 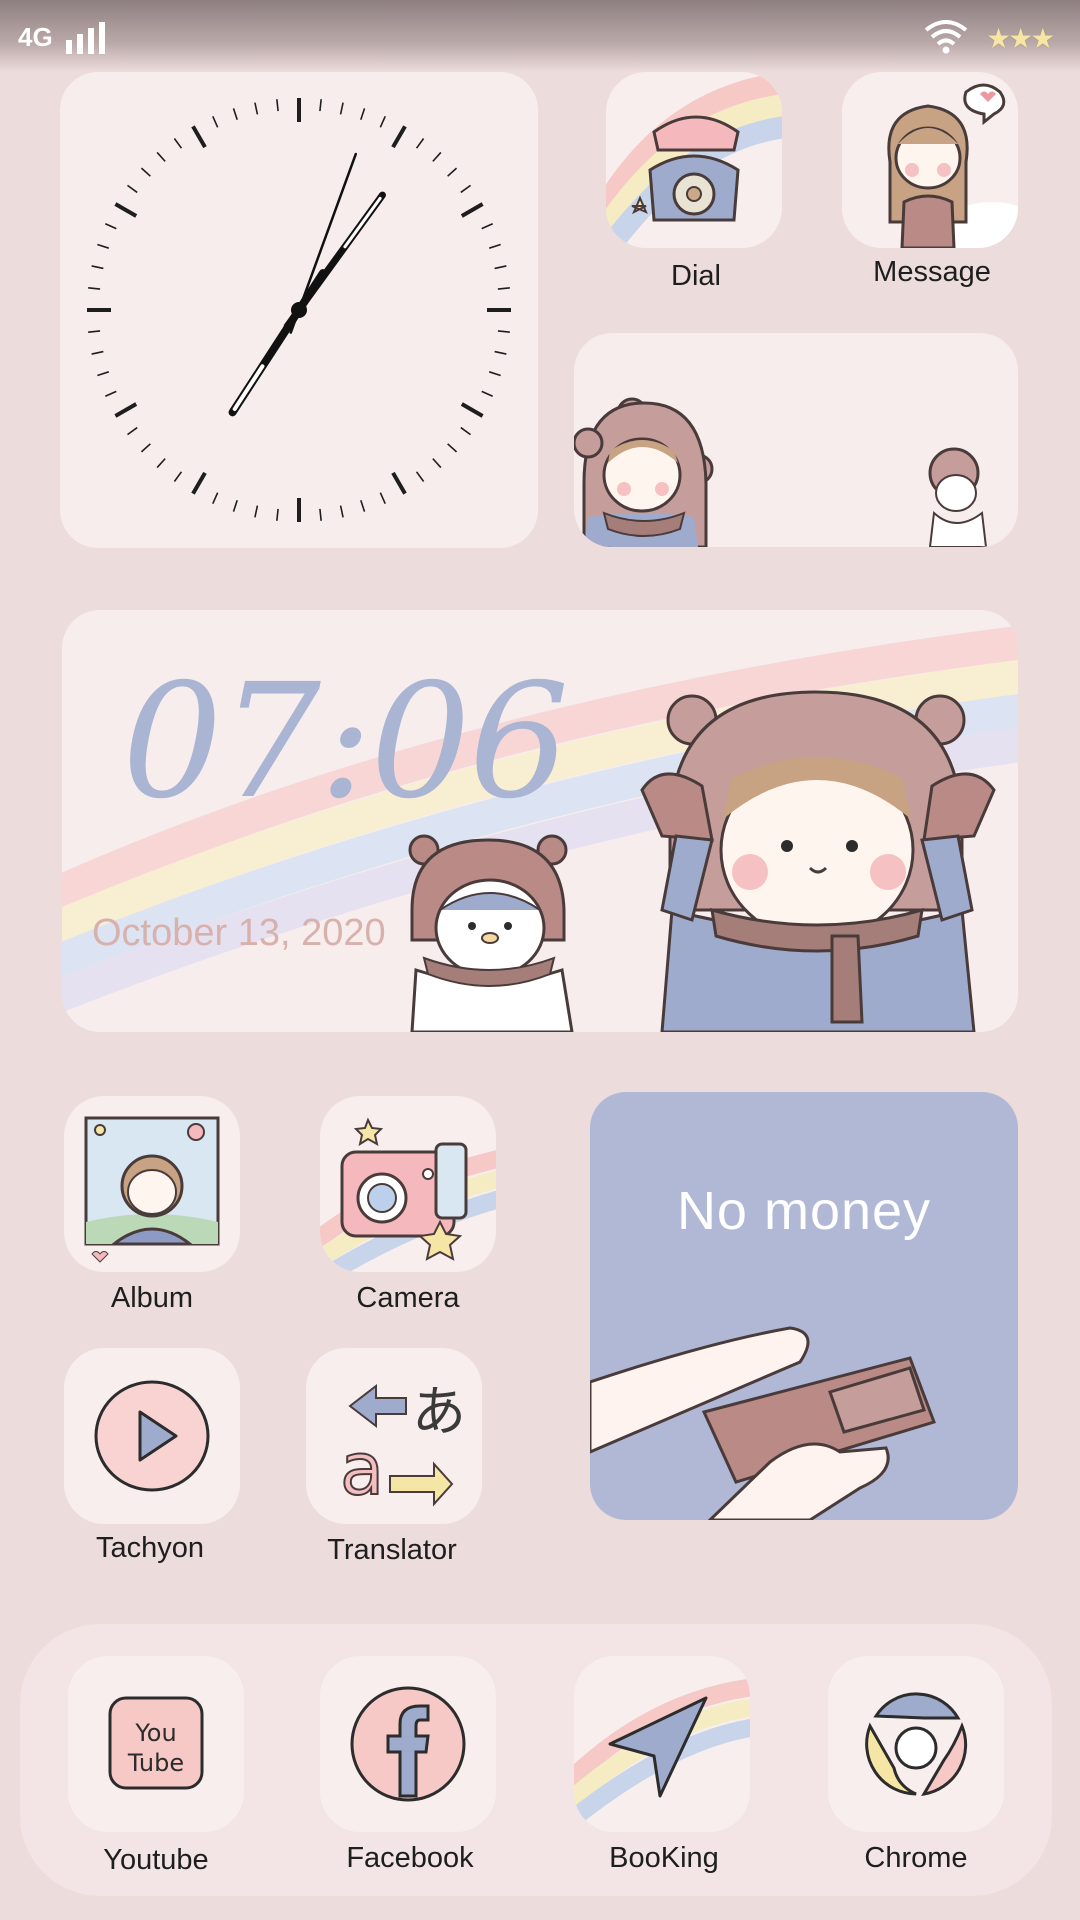 What do you see at coordinates (662, 1754) in the screenshot?
I see `paper-plane-icon` at bounding box center [662, 1754].